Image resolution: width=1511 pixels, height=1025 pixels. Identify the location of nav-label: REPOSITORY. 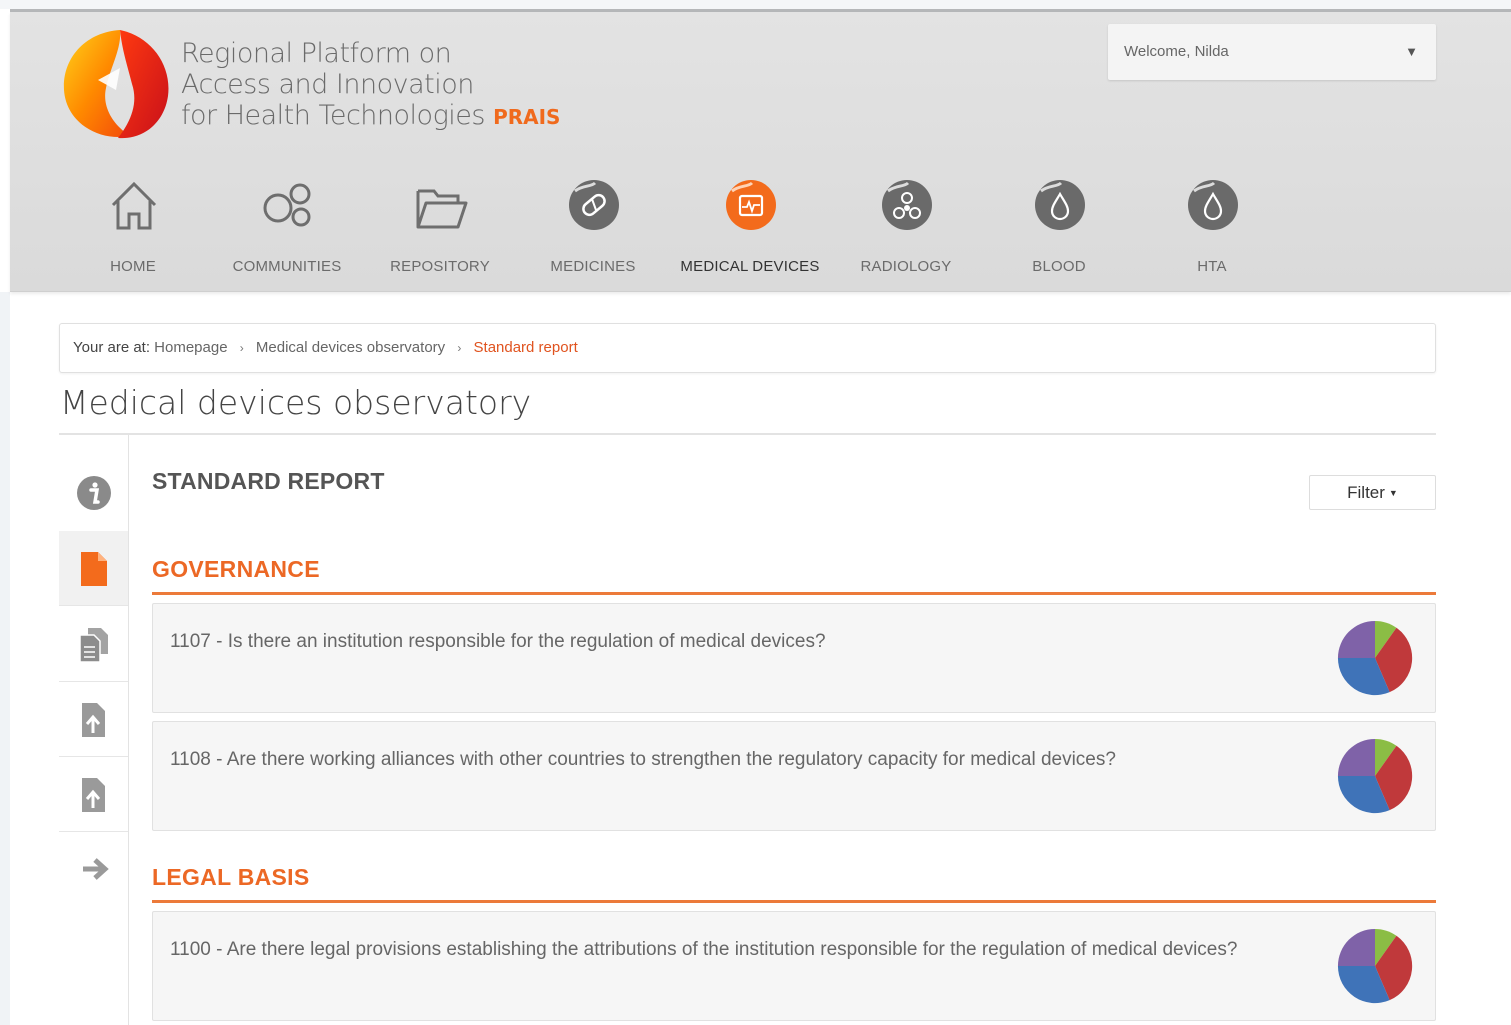
(440, 266).